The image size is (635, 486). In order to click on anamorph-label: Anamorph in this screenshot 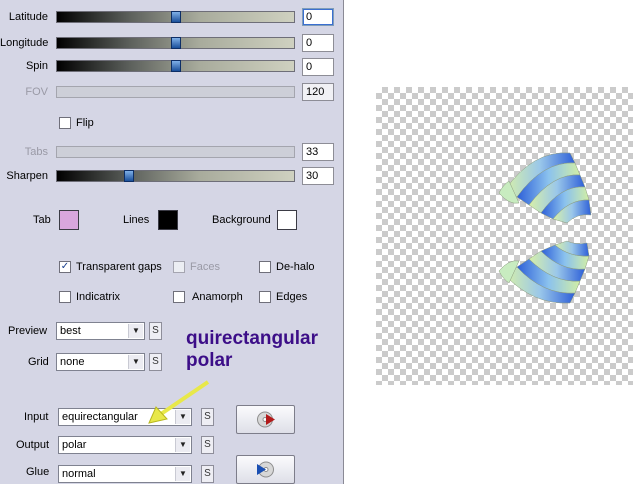, I will do `click(217, 297)`.